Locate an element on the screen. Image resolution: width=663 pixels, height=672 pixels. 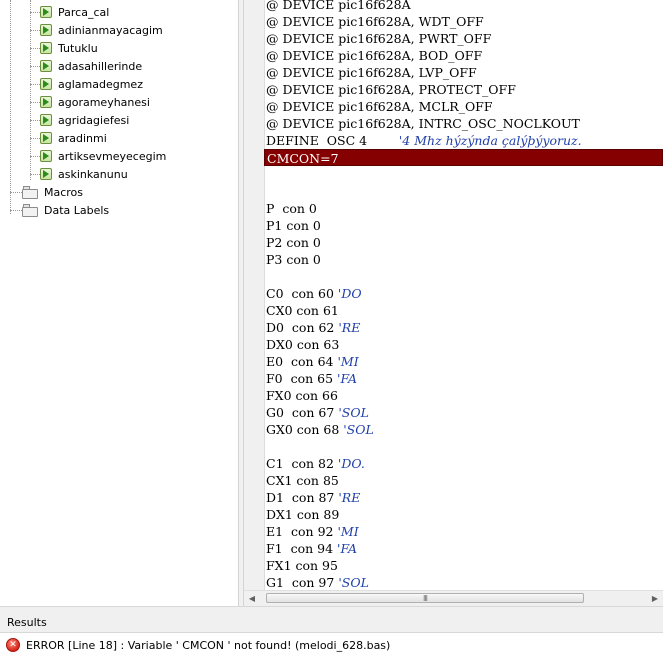
code-line: P3 con 0 is located at coordinates (292, 259).